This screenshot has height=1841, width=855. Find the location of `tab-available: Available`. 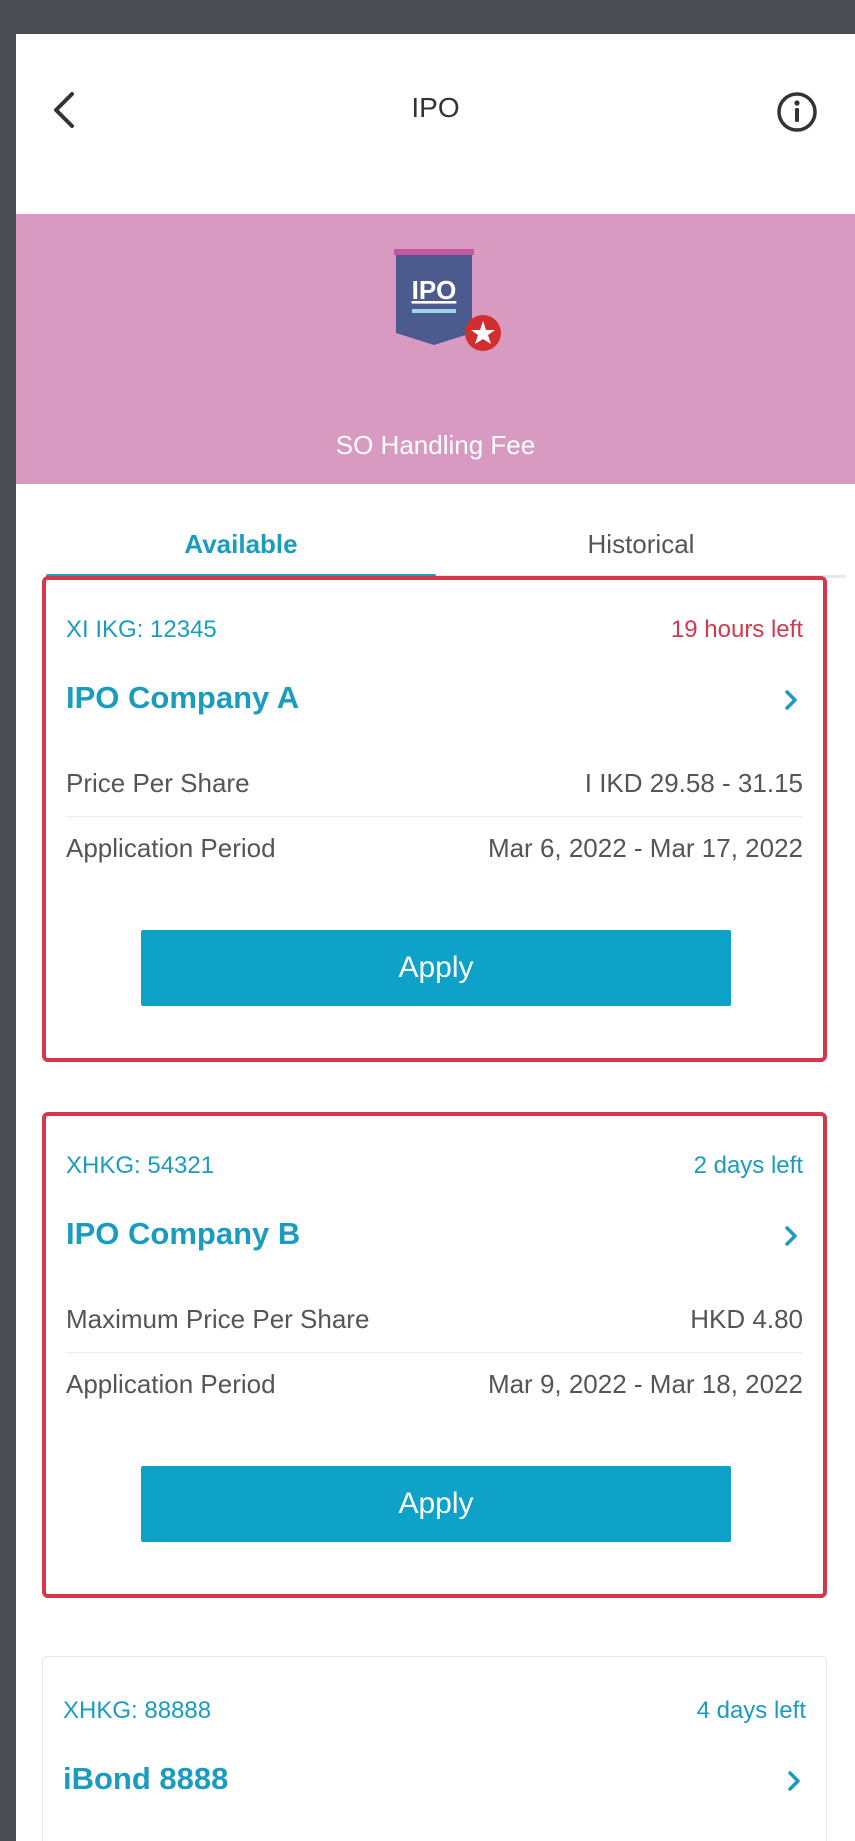

tab-available: Available is located at coordinates (241, 549).